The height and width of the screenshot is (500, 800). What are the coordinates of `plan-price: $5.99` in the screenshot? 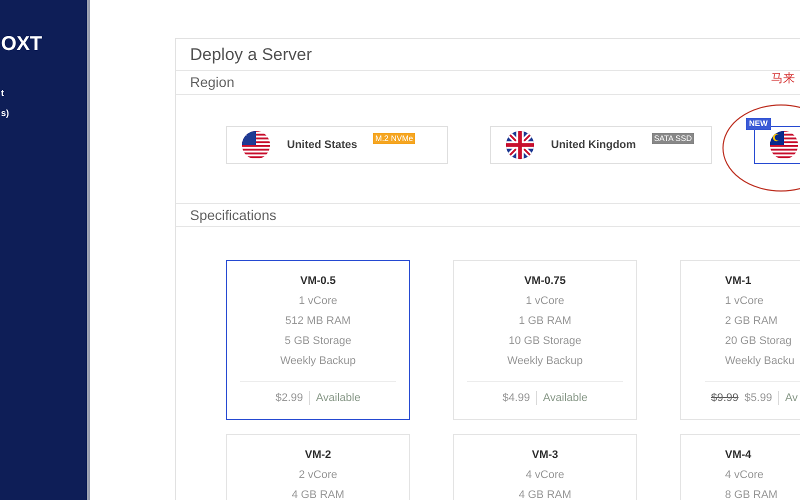 It's located at (758, 398).